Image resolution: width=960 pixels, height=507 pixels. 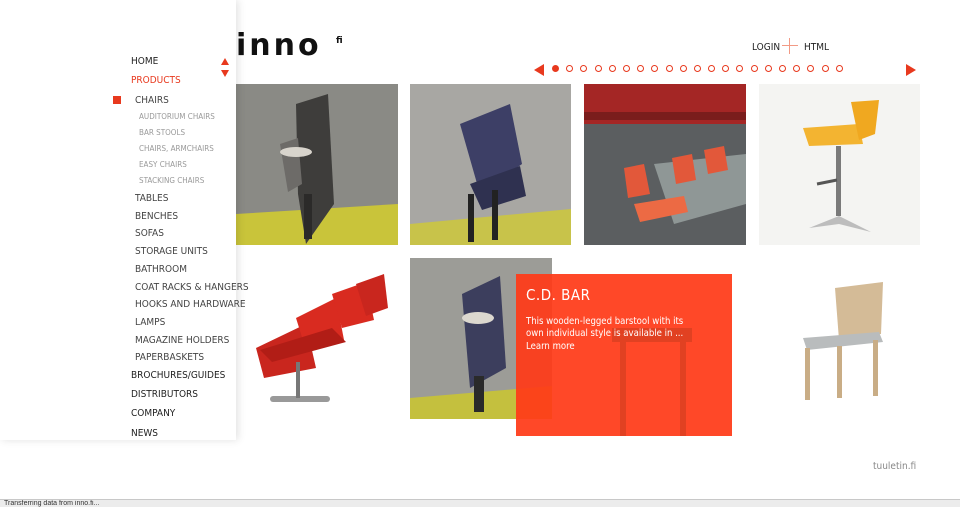 What do you see at coordinates (150, 322) in the screenshot?
I see `nav-lamps: LAMPS` at bounding box center [150, 322].